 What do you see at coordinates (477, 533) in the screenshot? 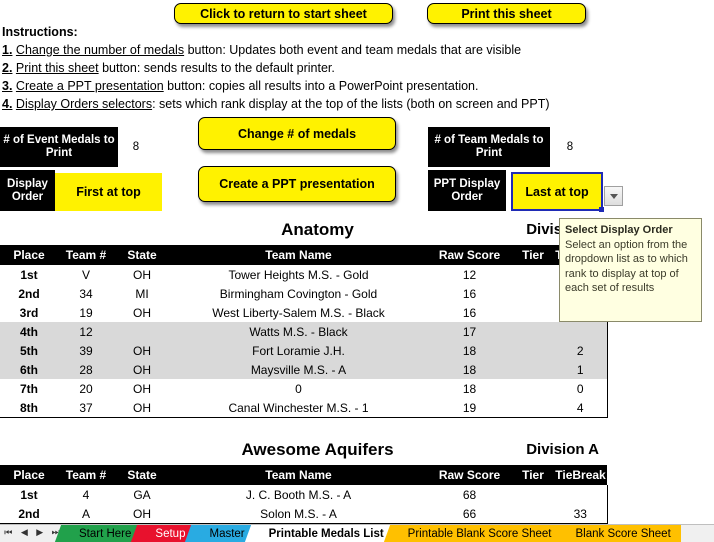
I see `sheet-tab-printable-blank-score-sheet: Printable Blank Score Sheet` at bounding box center [477, 533].